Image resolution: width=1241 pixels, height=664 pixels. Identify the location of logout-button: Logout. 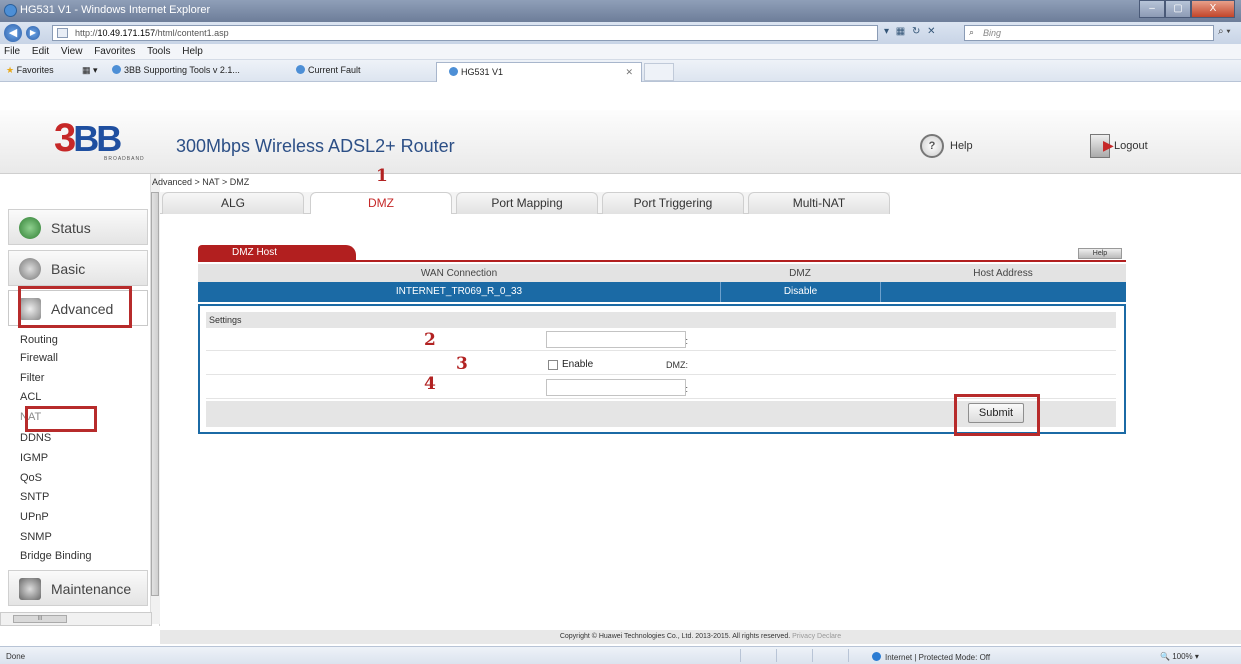
(1119, 146).